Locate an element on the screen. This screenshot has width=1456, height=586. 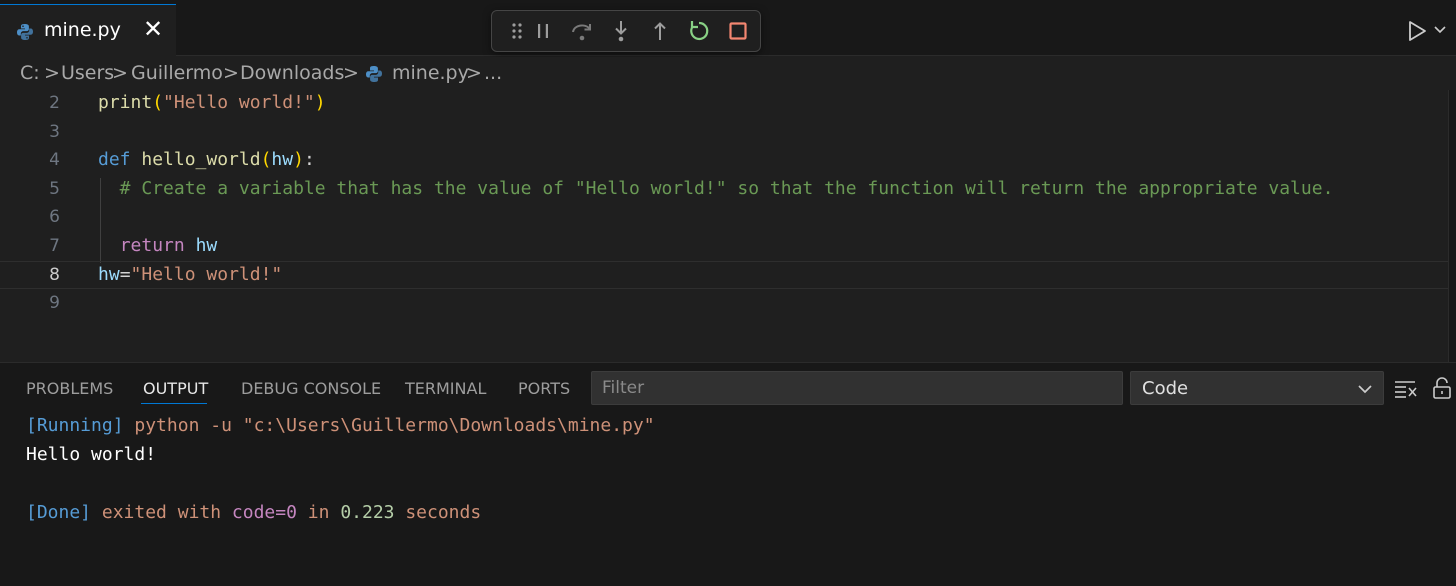
output-tag: [Done] is located at coordinates (59, 512).